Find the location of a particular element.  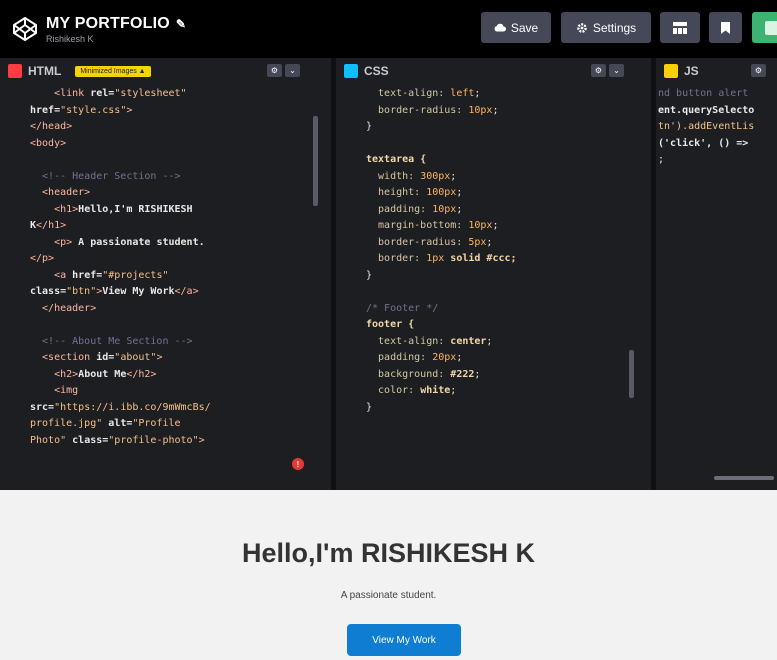

code-line: color: white; is located at coordinates (493, 391).